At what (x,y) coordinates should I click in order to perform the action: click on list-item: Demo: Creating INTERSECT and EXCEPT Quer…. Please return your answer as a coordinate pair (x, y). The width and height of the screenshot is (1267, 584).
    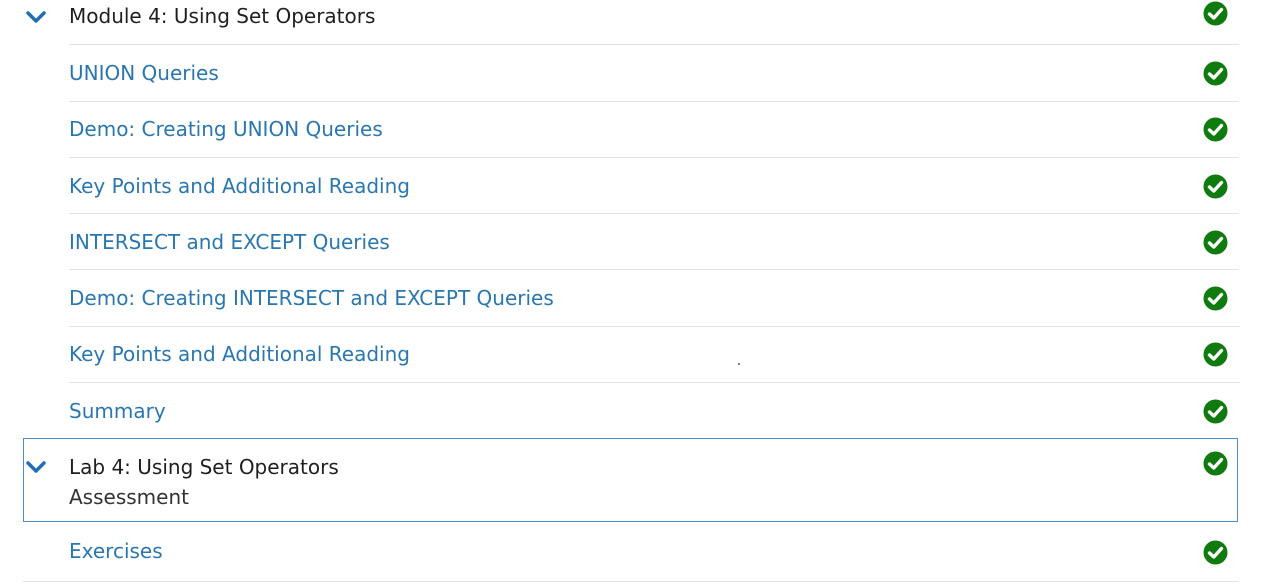
    Looking at the image, I should click on (633, 298).